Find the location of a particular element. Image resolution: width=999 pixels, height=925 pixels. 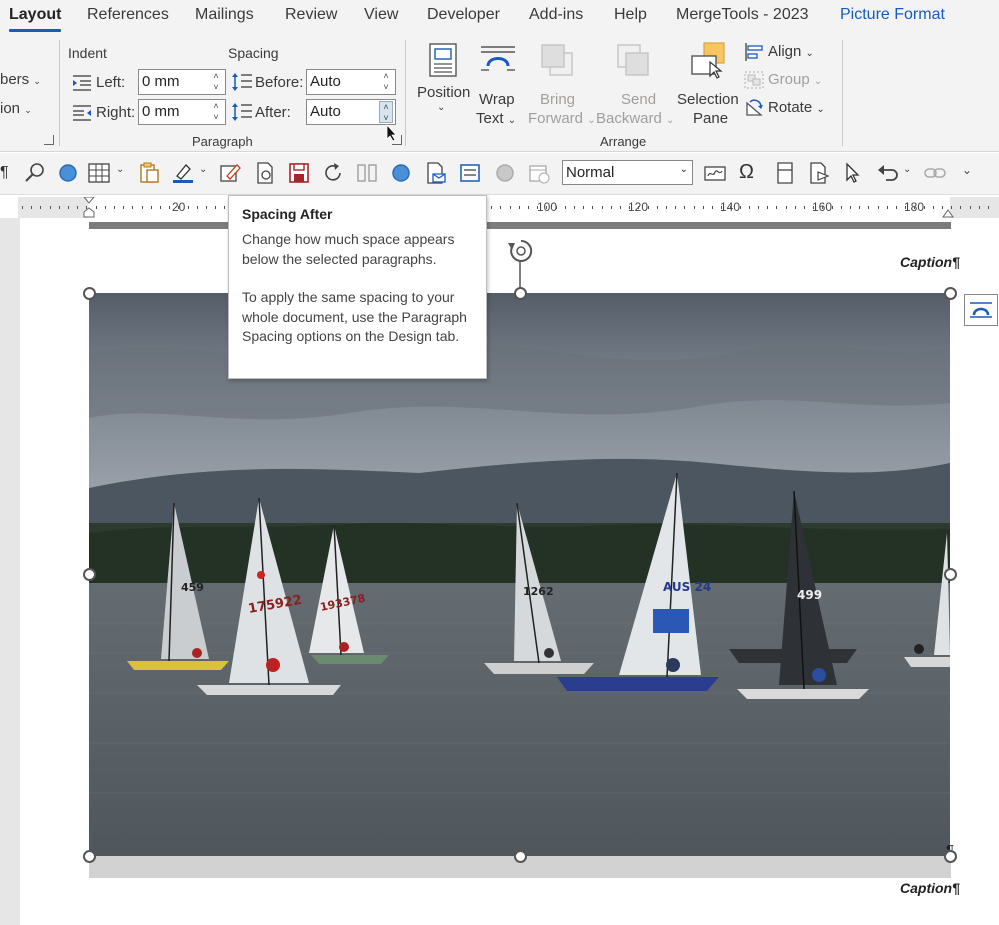

spinner-down-arrow-icon: ˄ ˅ is located at coordinates (386, 112).